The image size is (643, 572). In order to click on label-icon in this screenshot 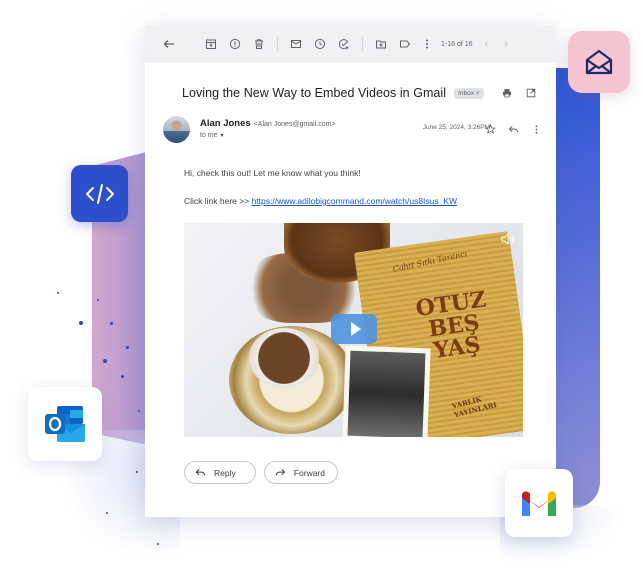, I will do `click(405, 44)`.